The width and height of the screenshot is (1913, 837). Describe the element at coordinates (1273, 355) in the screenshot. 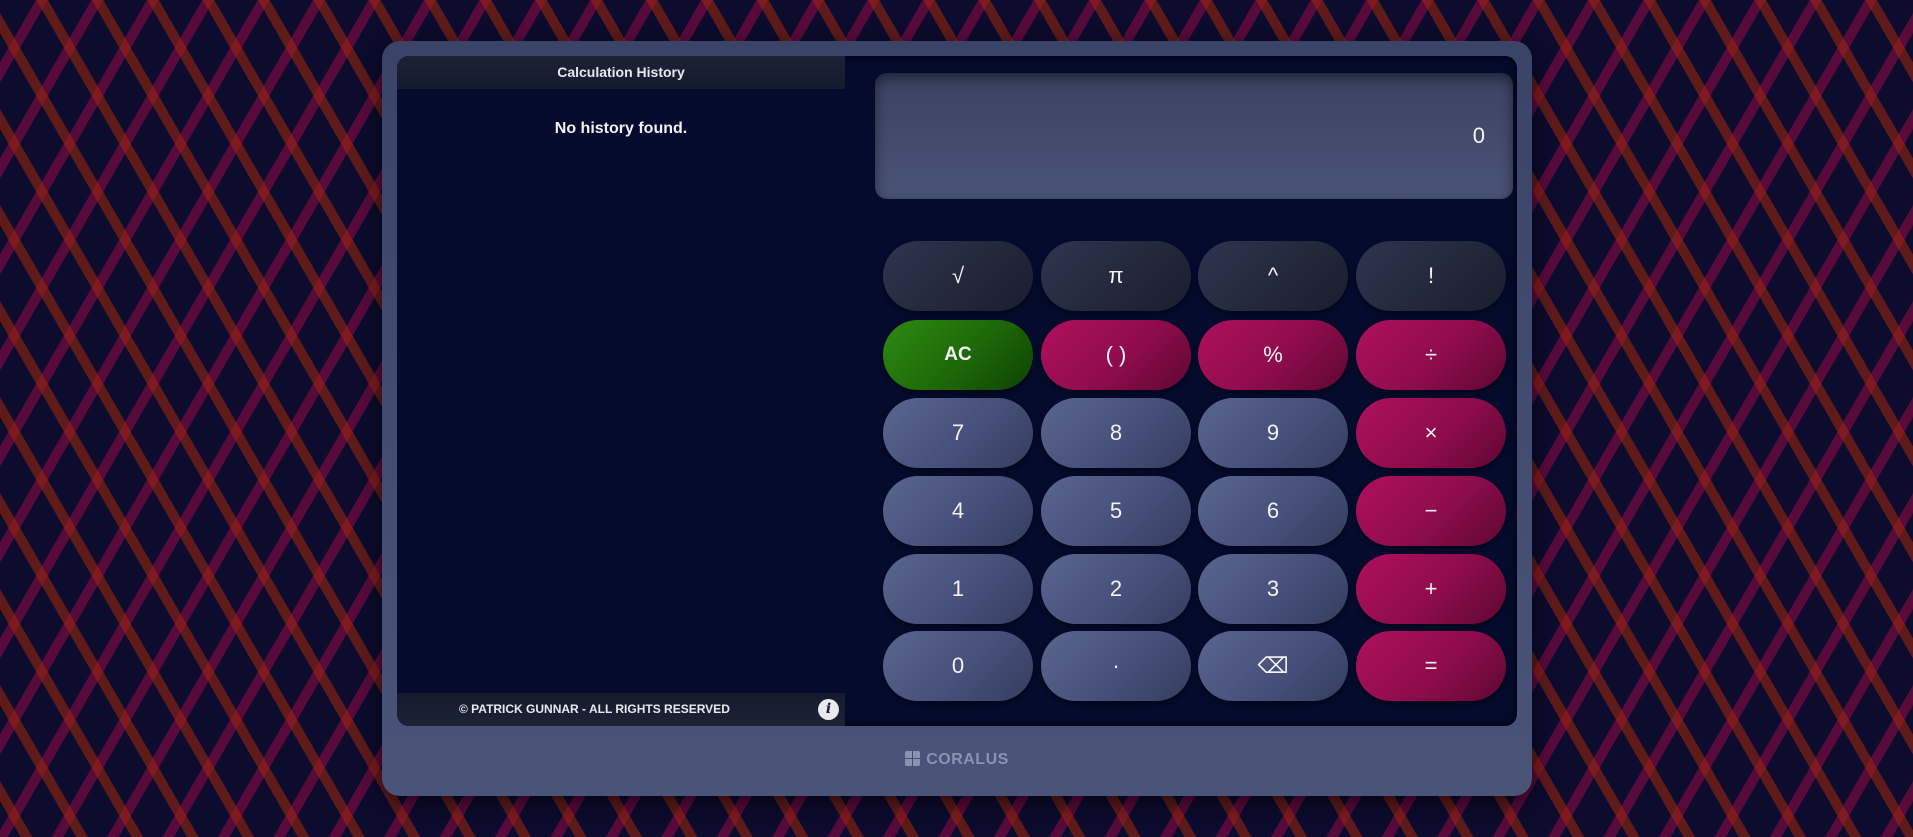

I see `percent-button: %` at that location.